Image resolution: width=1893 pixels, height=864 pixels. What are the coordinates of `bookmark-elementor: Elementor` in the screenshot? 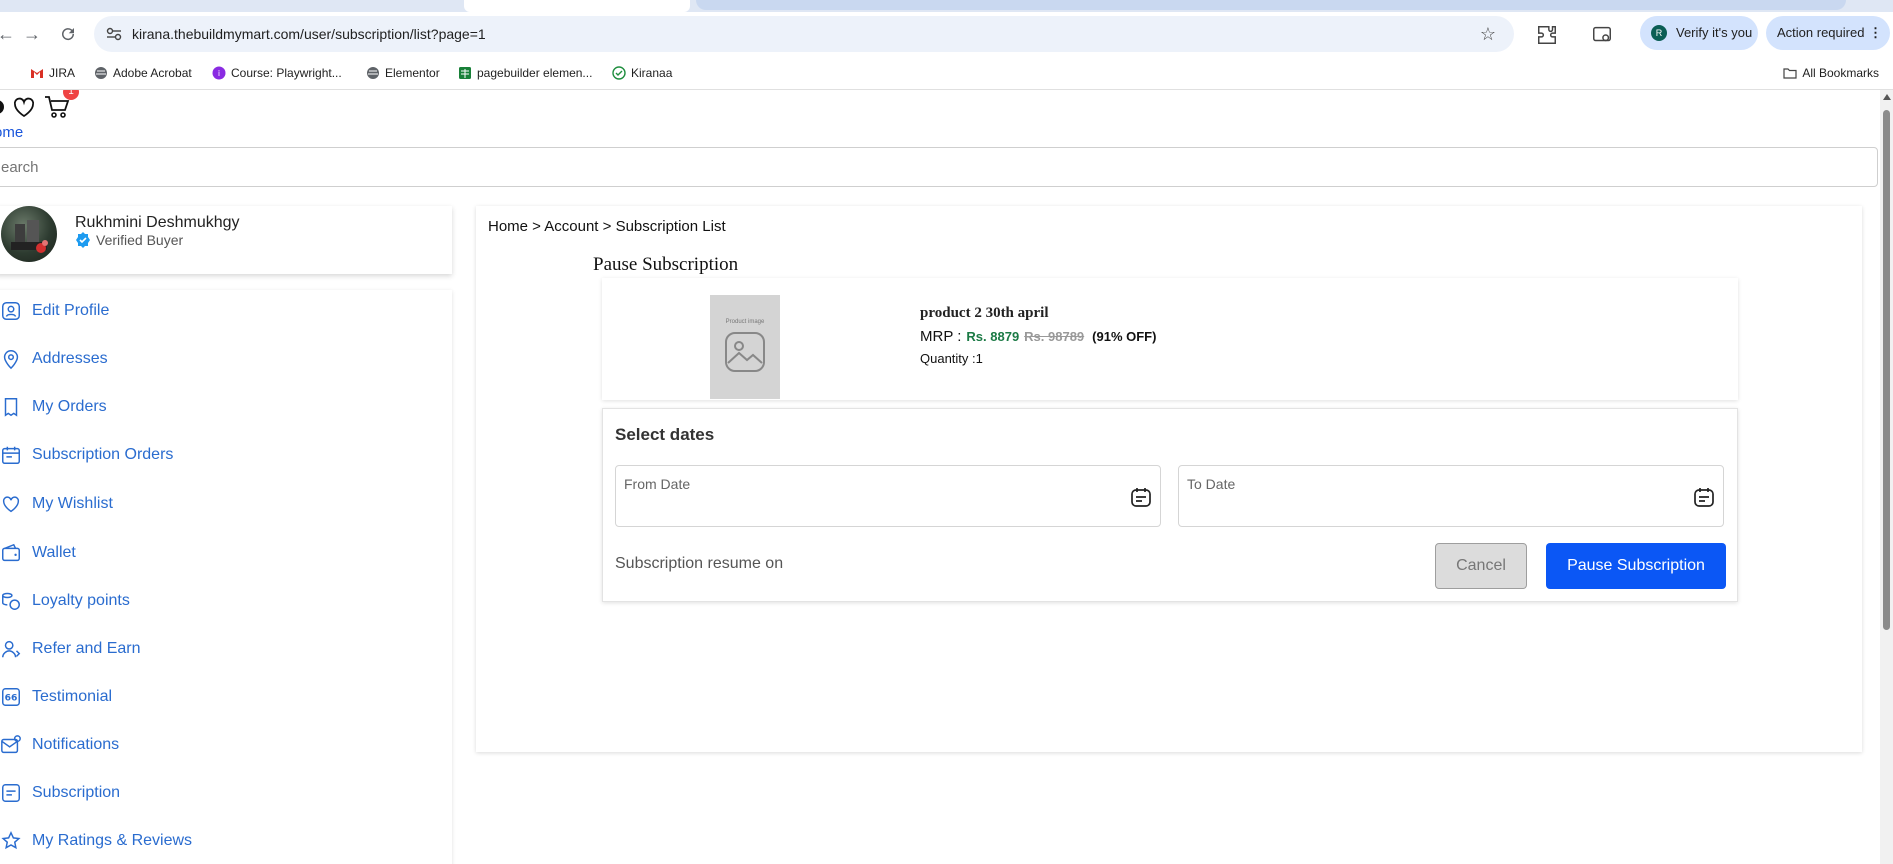 It's located at (403, 73).